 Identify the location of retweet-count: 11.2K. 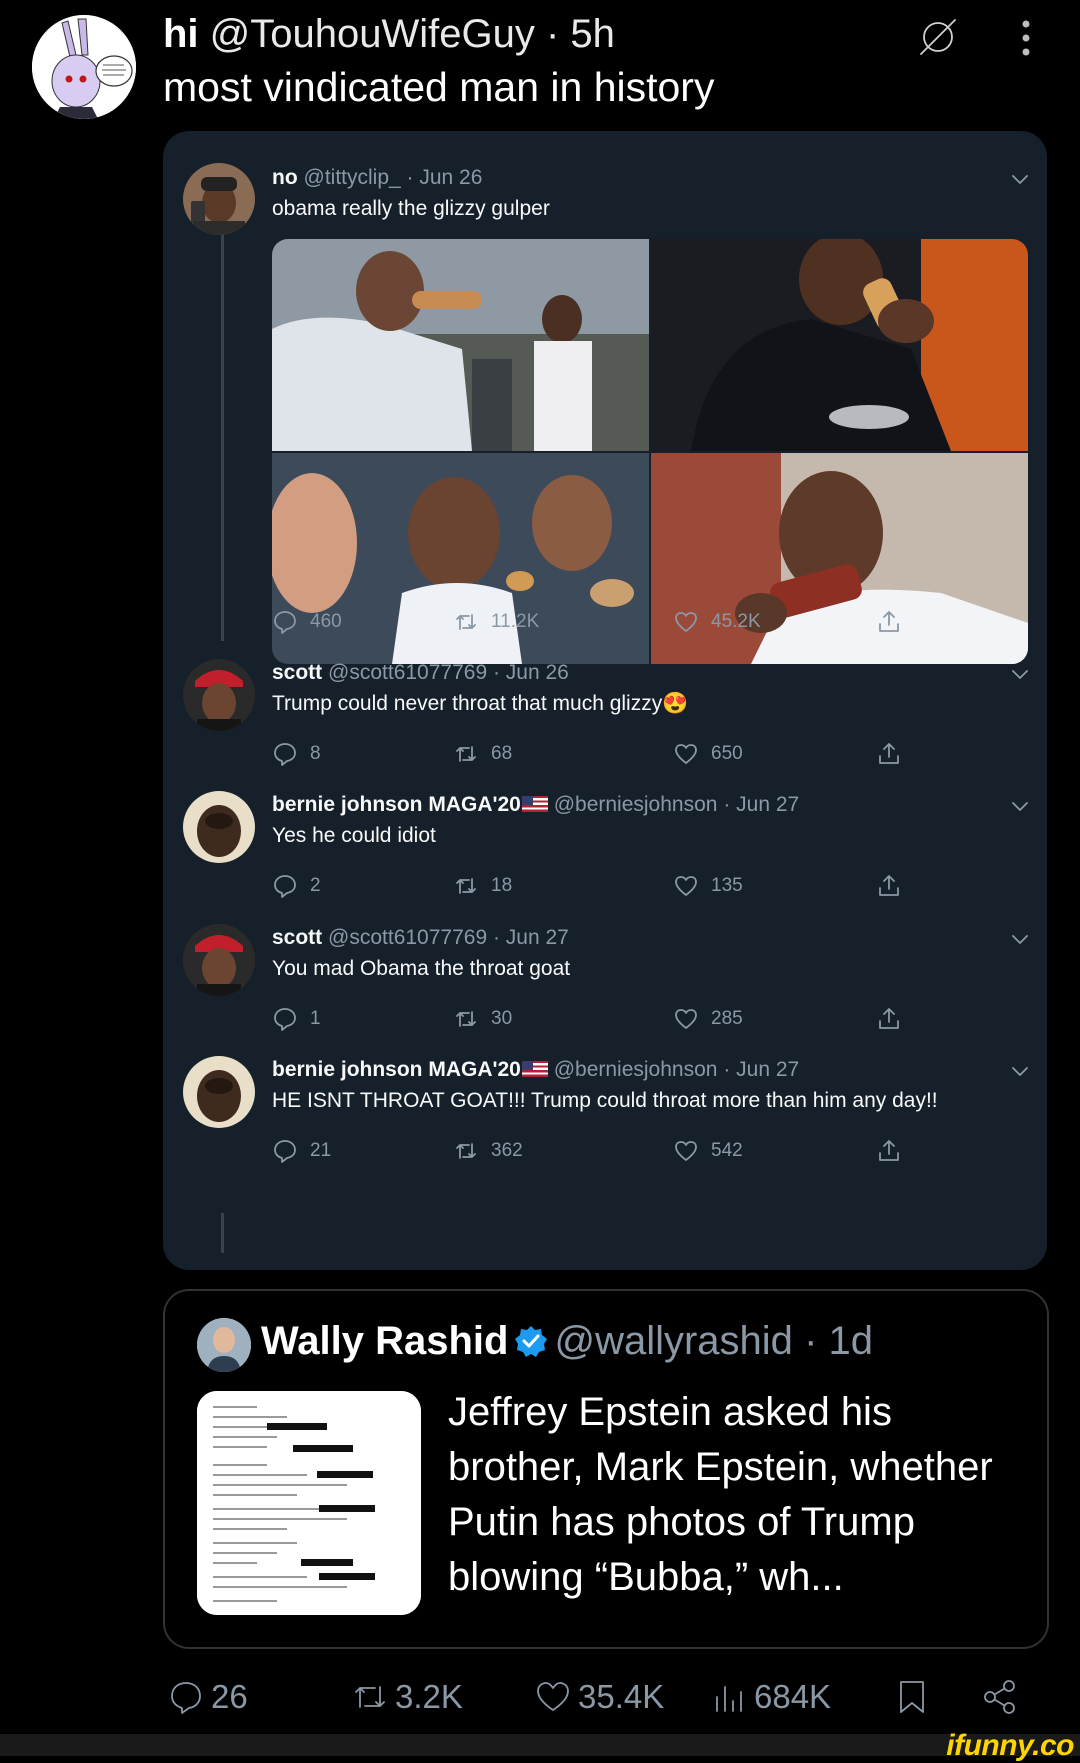
(515, 621).